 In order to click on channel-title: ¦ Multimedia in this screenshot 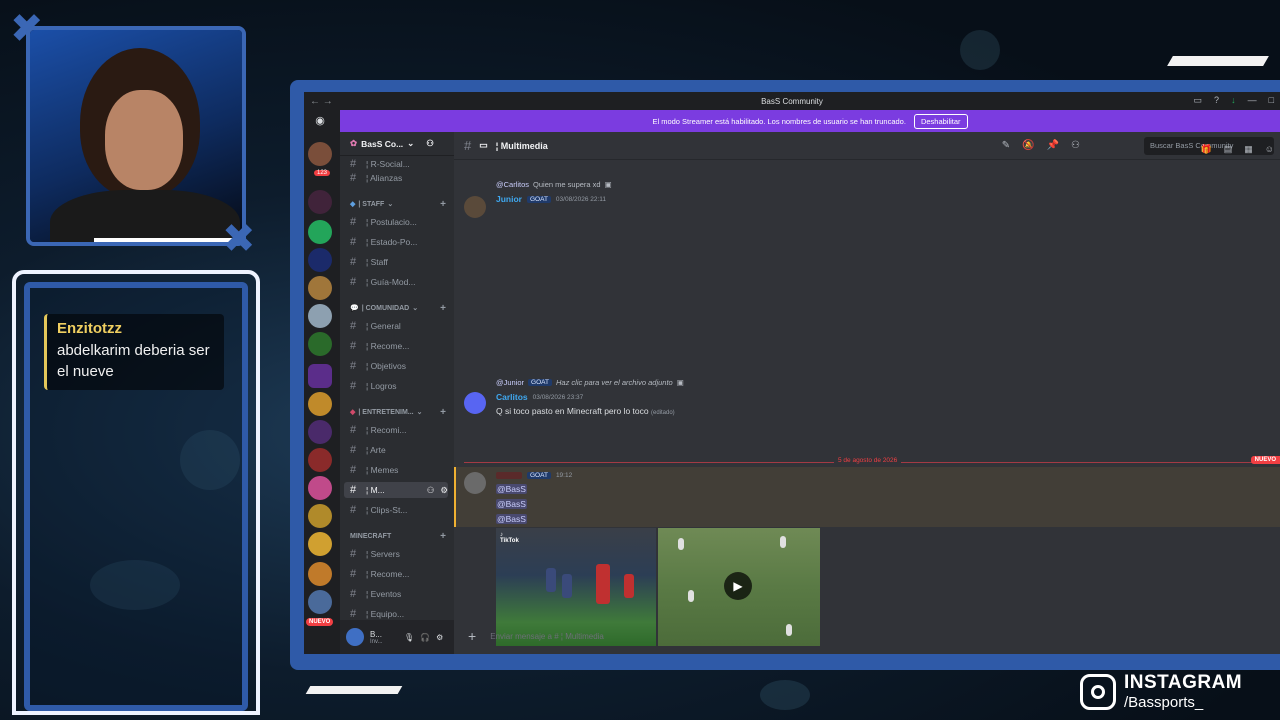, I will do `click(521, 145)`.